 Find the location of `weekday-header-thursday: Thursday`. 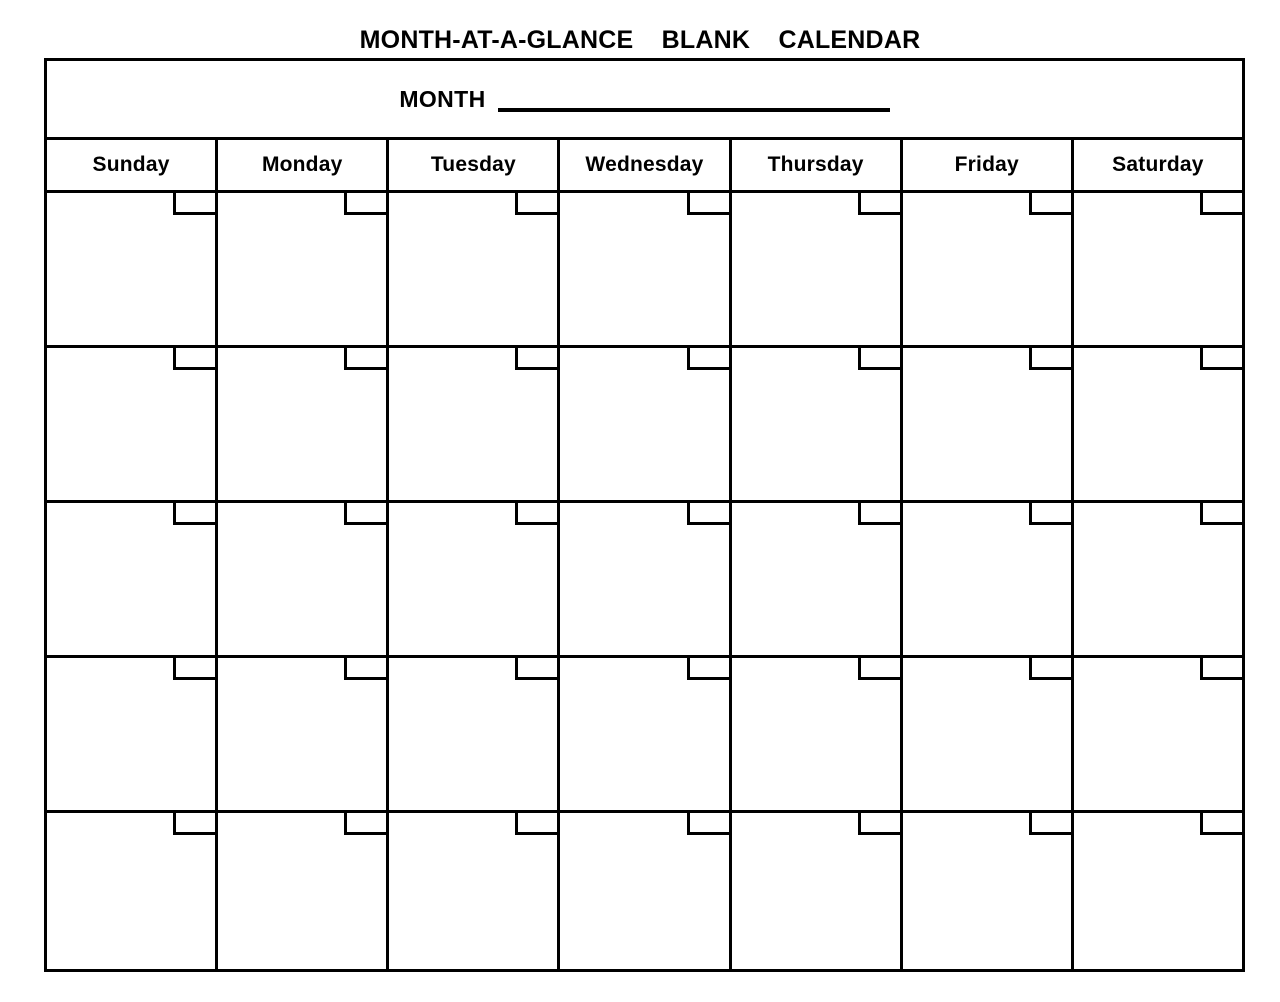

weekday-header-thursday: Thursday is located at coordinates (817, 165).